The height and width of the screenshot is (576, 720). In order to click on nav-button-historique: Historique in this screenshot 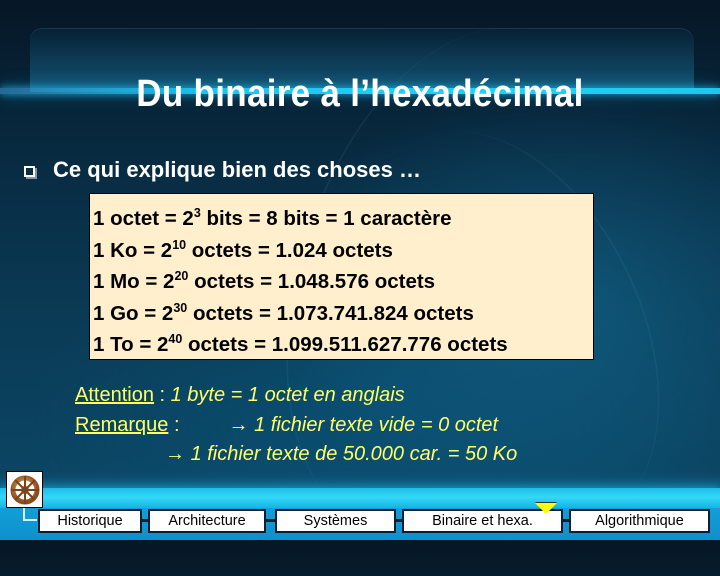, I will do `click(90, 521)`.